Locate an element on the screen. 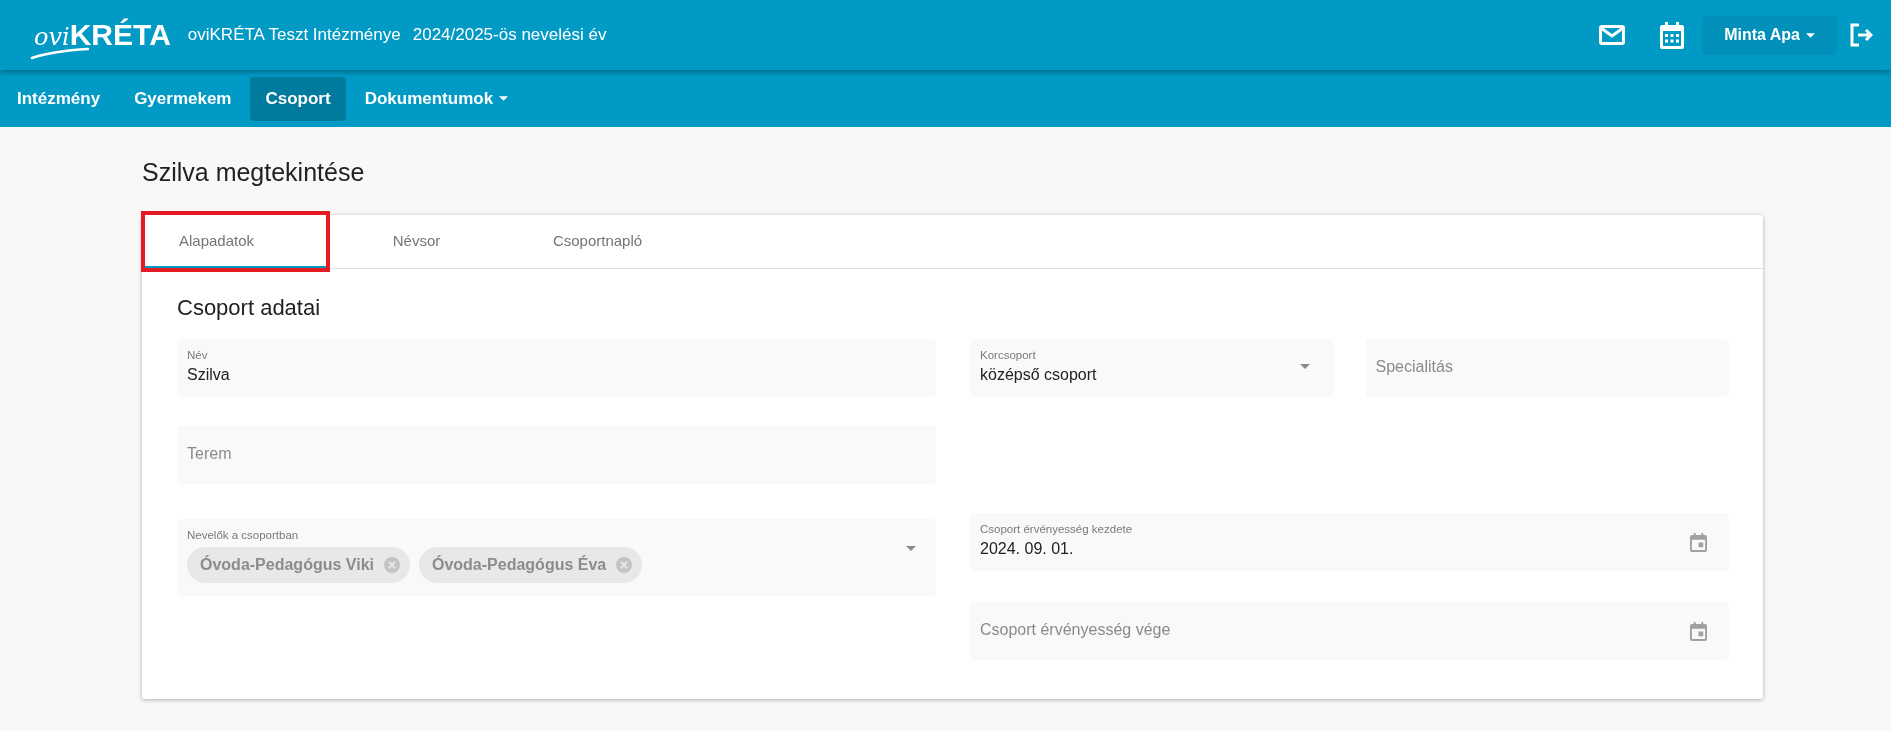 The image size is (1891, 731). field-value: középső csoport is located at coordinates (1038, 375).